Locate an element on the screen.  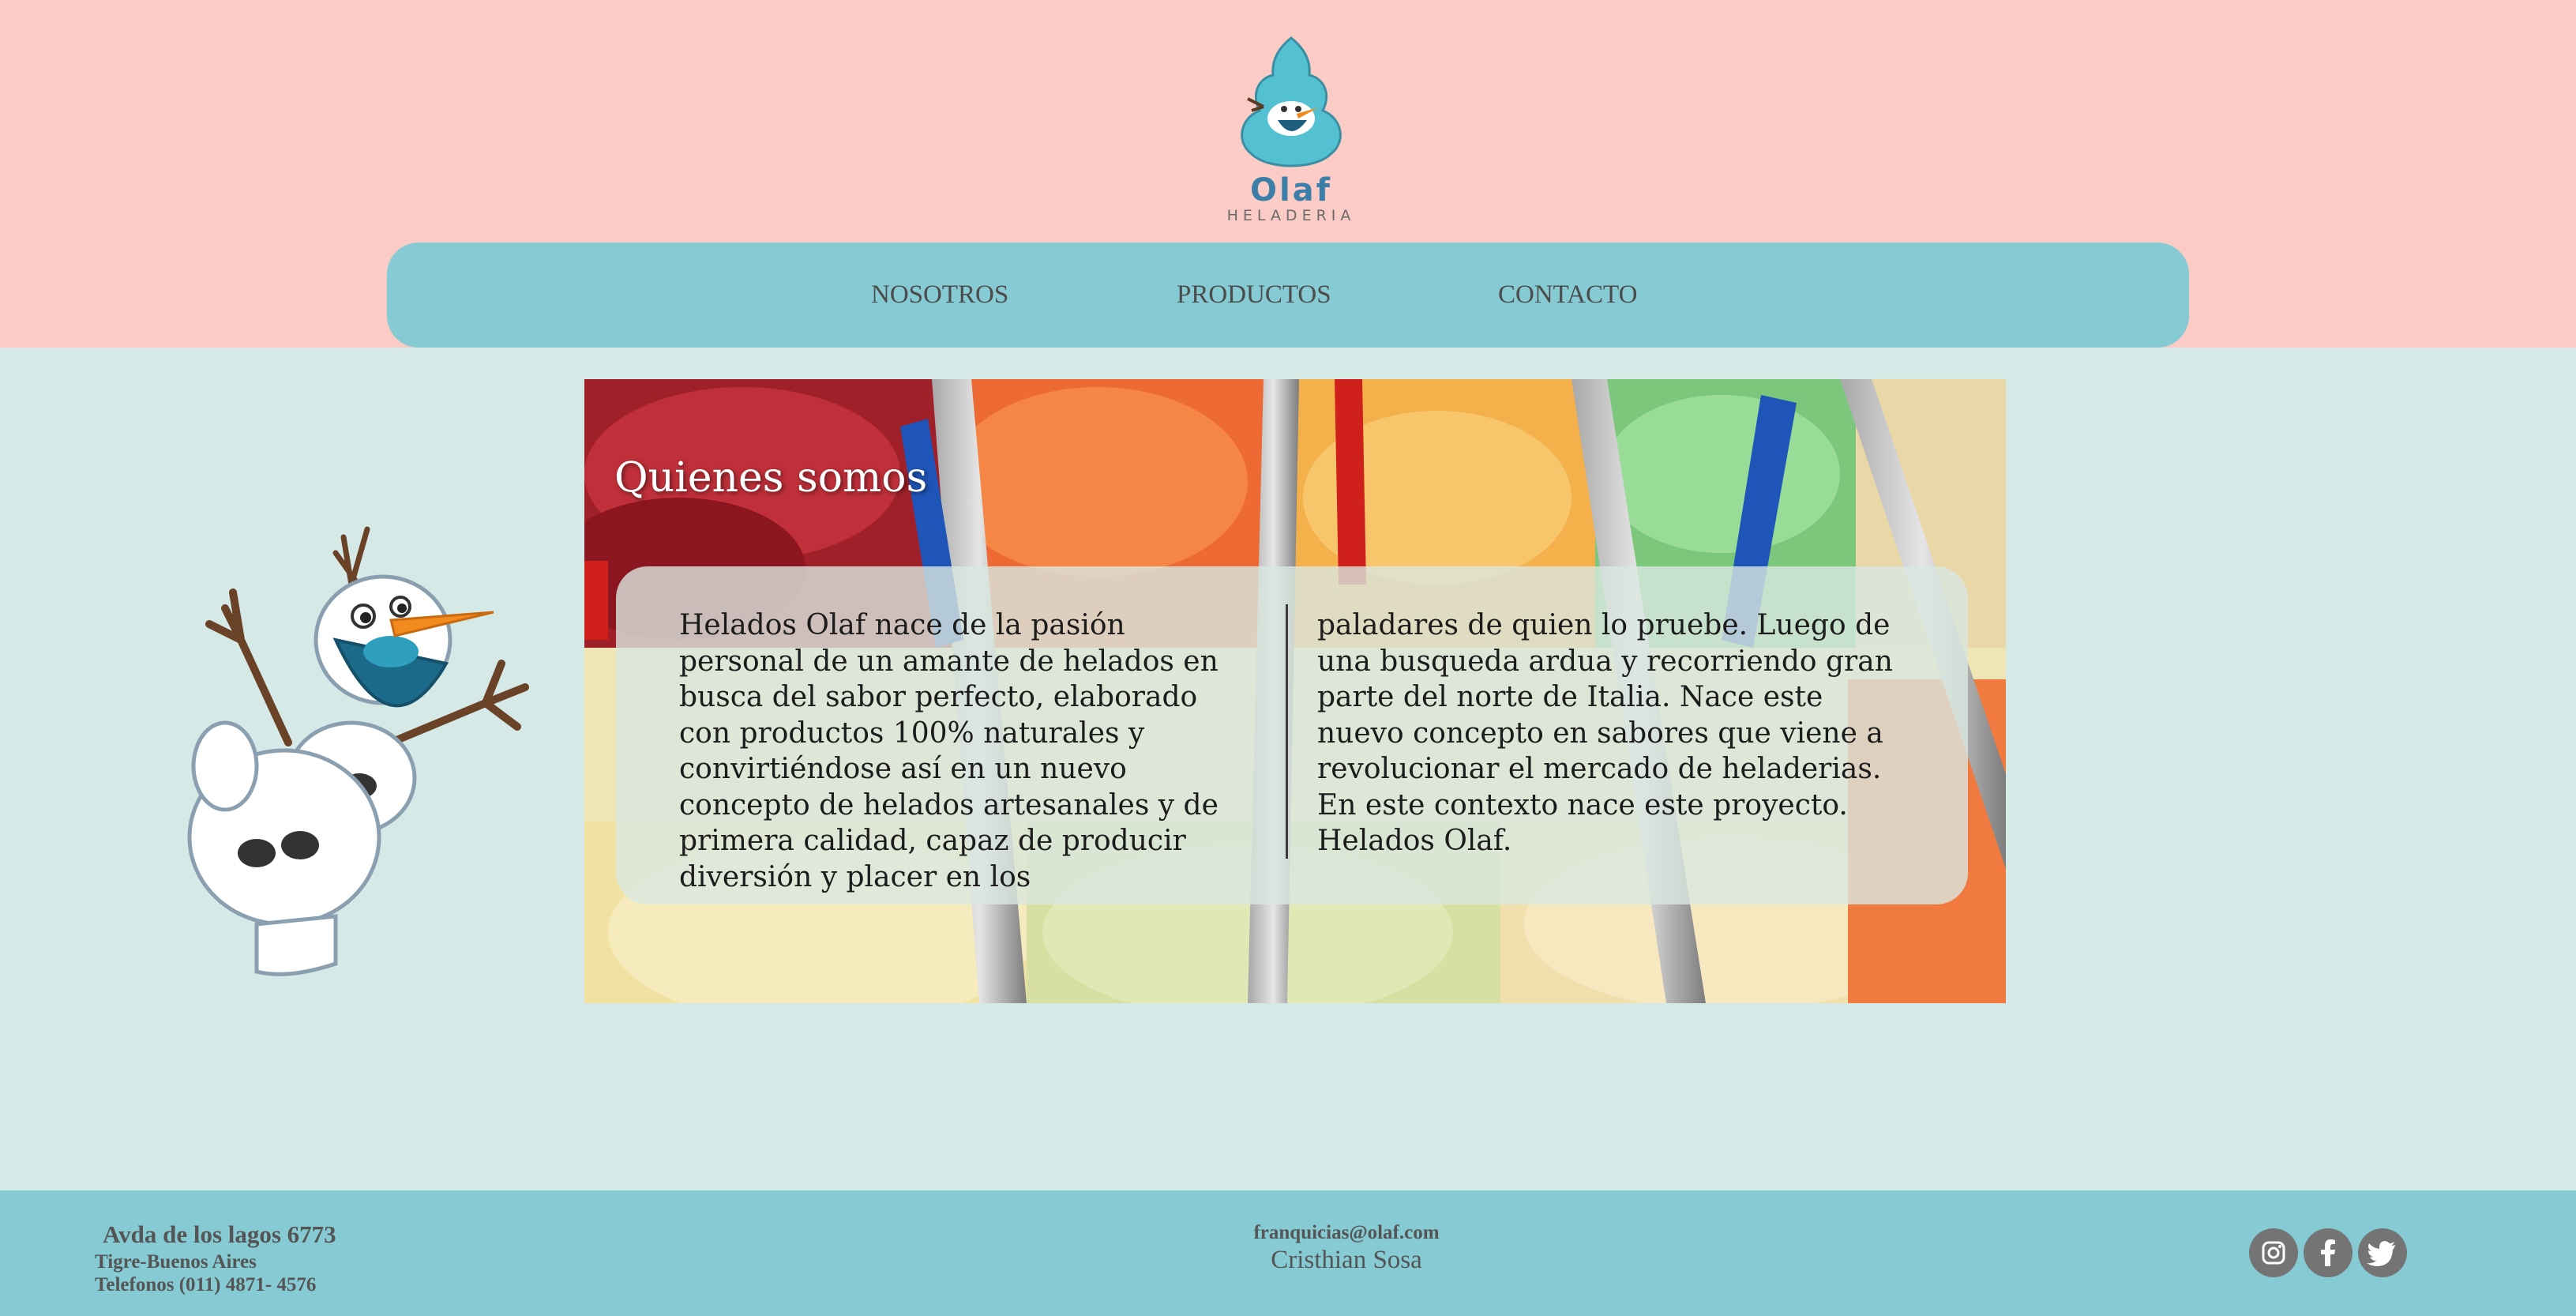
logo-name: Olaf is located at coordinates (1291, 190).